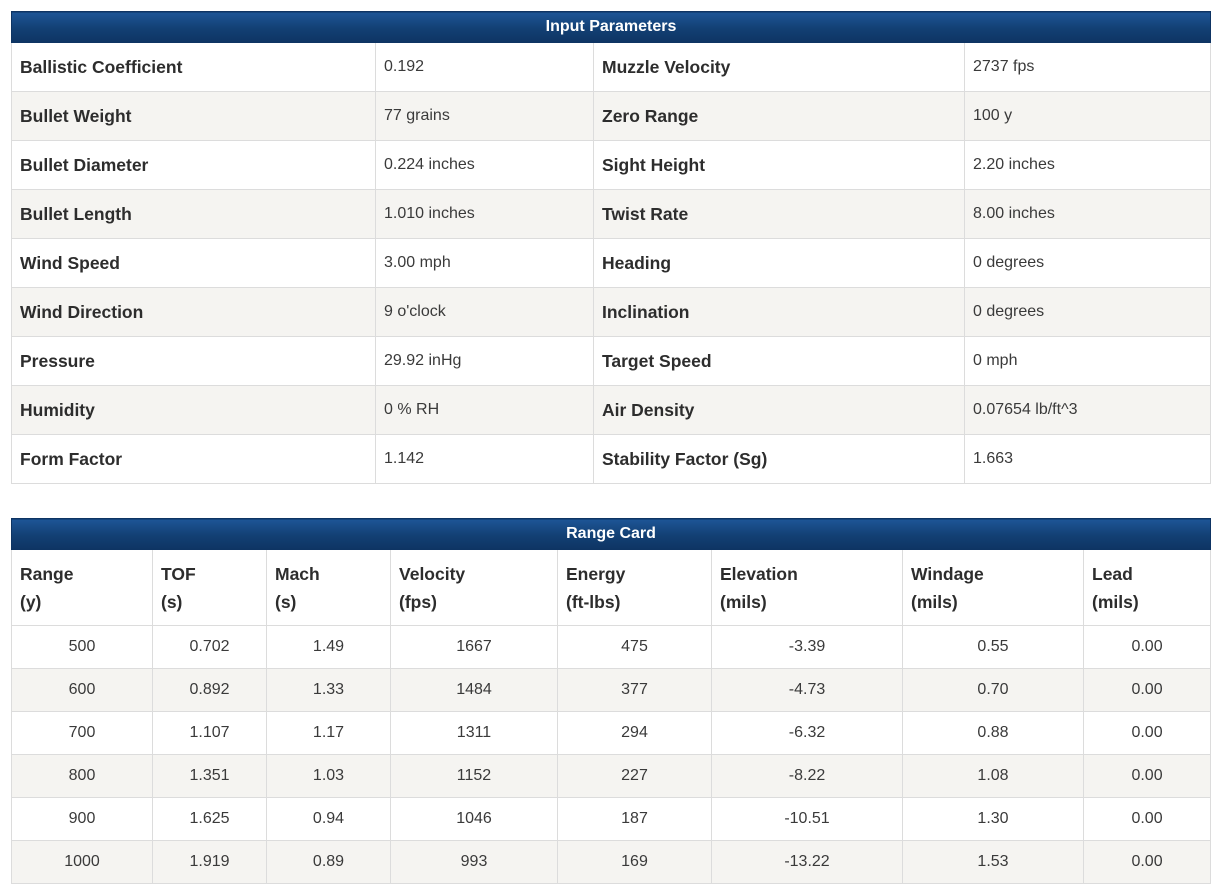 The image size is (1220, 889). I want to click on input-row: Pressure 29.92 inHg Target Speed 0 mph, so click(611, 361).